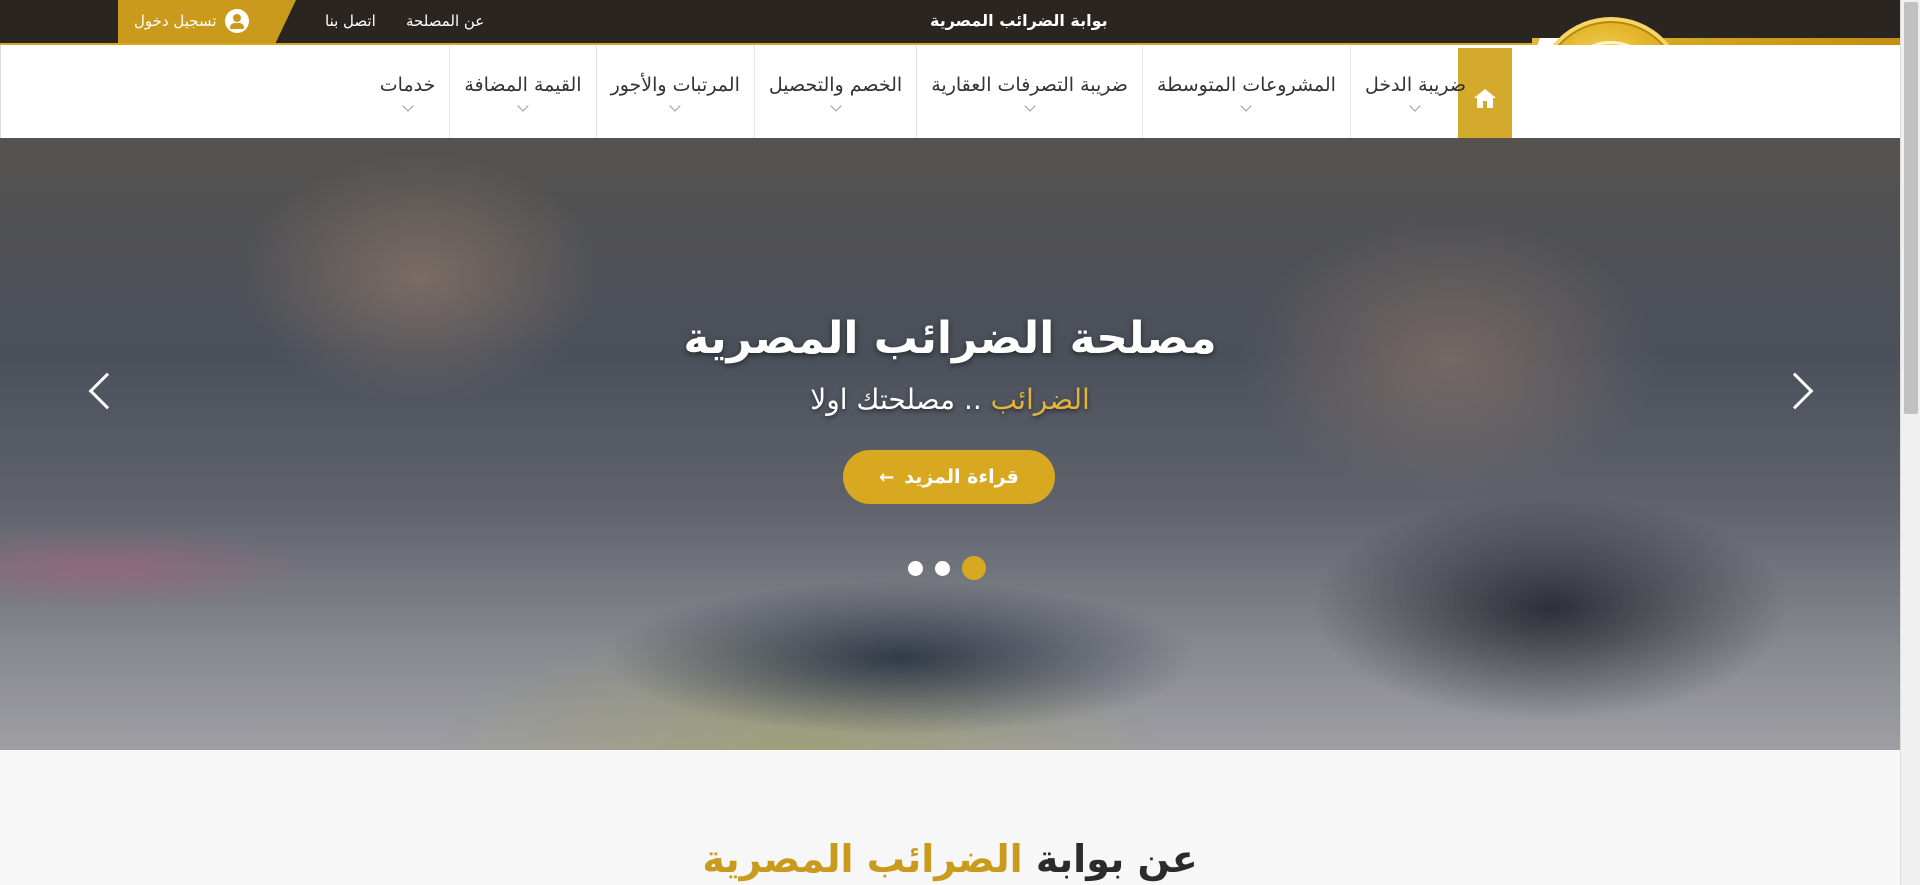  Describe the element at coordinates (887, 477) in the screenshot. I see `arrow-left-icon: ←` at that location.